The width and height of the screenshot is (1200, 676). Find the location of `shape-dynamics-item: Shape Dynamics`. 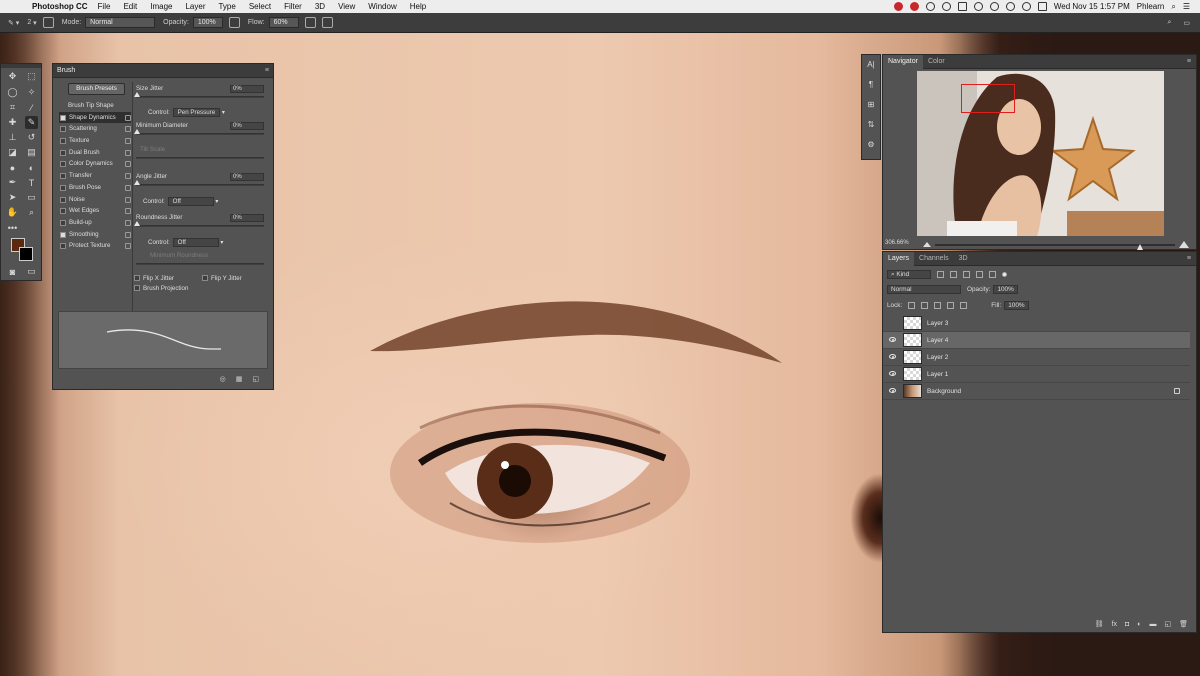

shape-dynamics-item: Shape Dynamics is located at coordinates (95, 117).